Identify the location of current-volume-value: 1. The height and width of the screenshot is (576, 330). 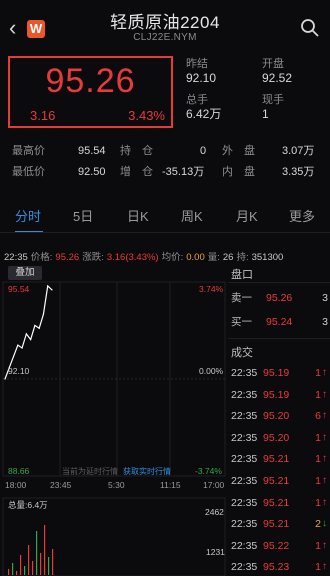
(265, 114).